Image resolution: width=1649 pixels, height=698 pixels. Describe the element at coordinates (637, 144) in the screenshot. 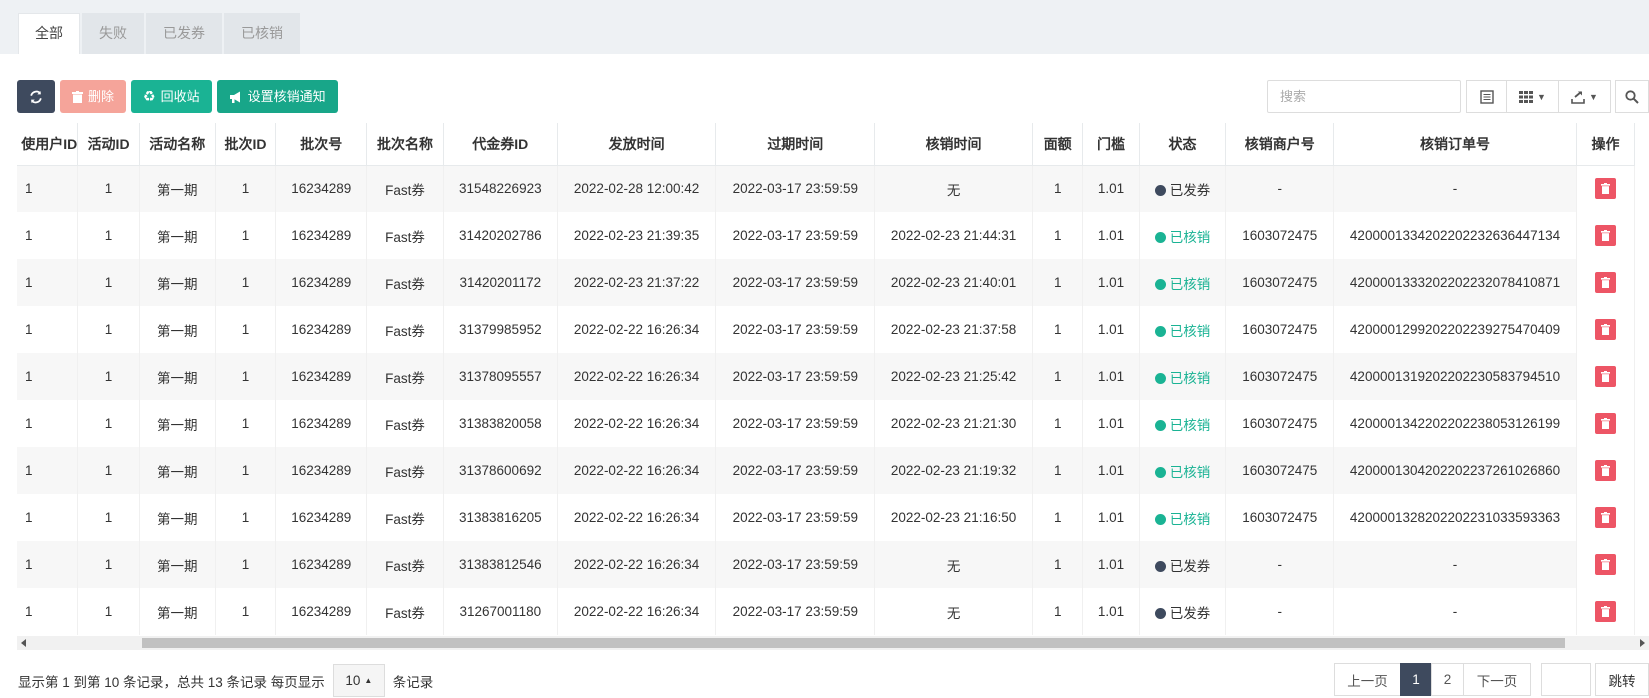

I see `column-header: 发放时间` at that location.